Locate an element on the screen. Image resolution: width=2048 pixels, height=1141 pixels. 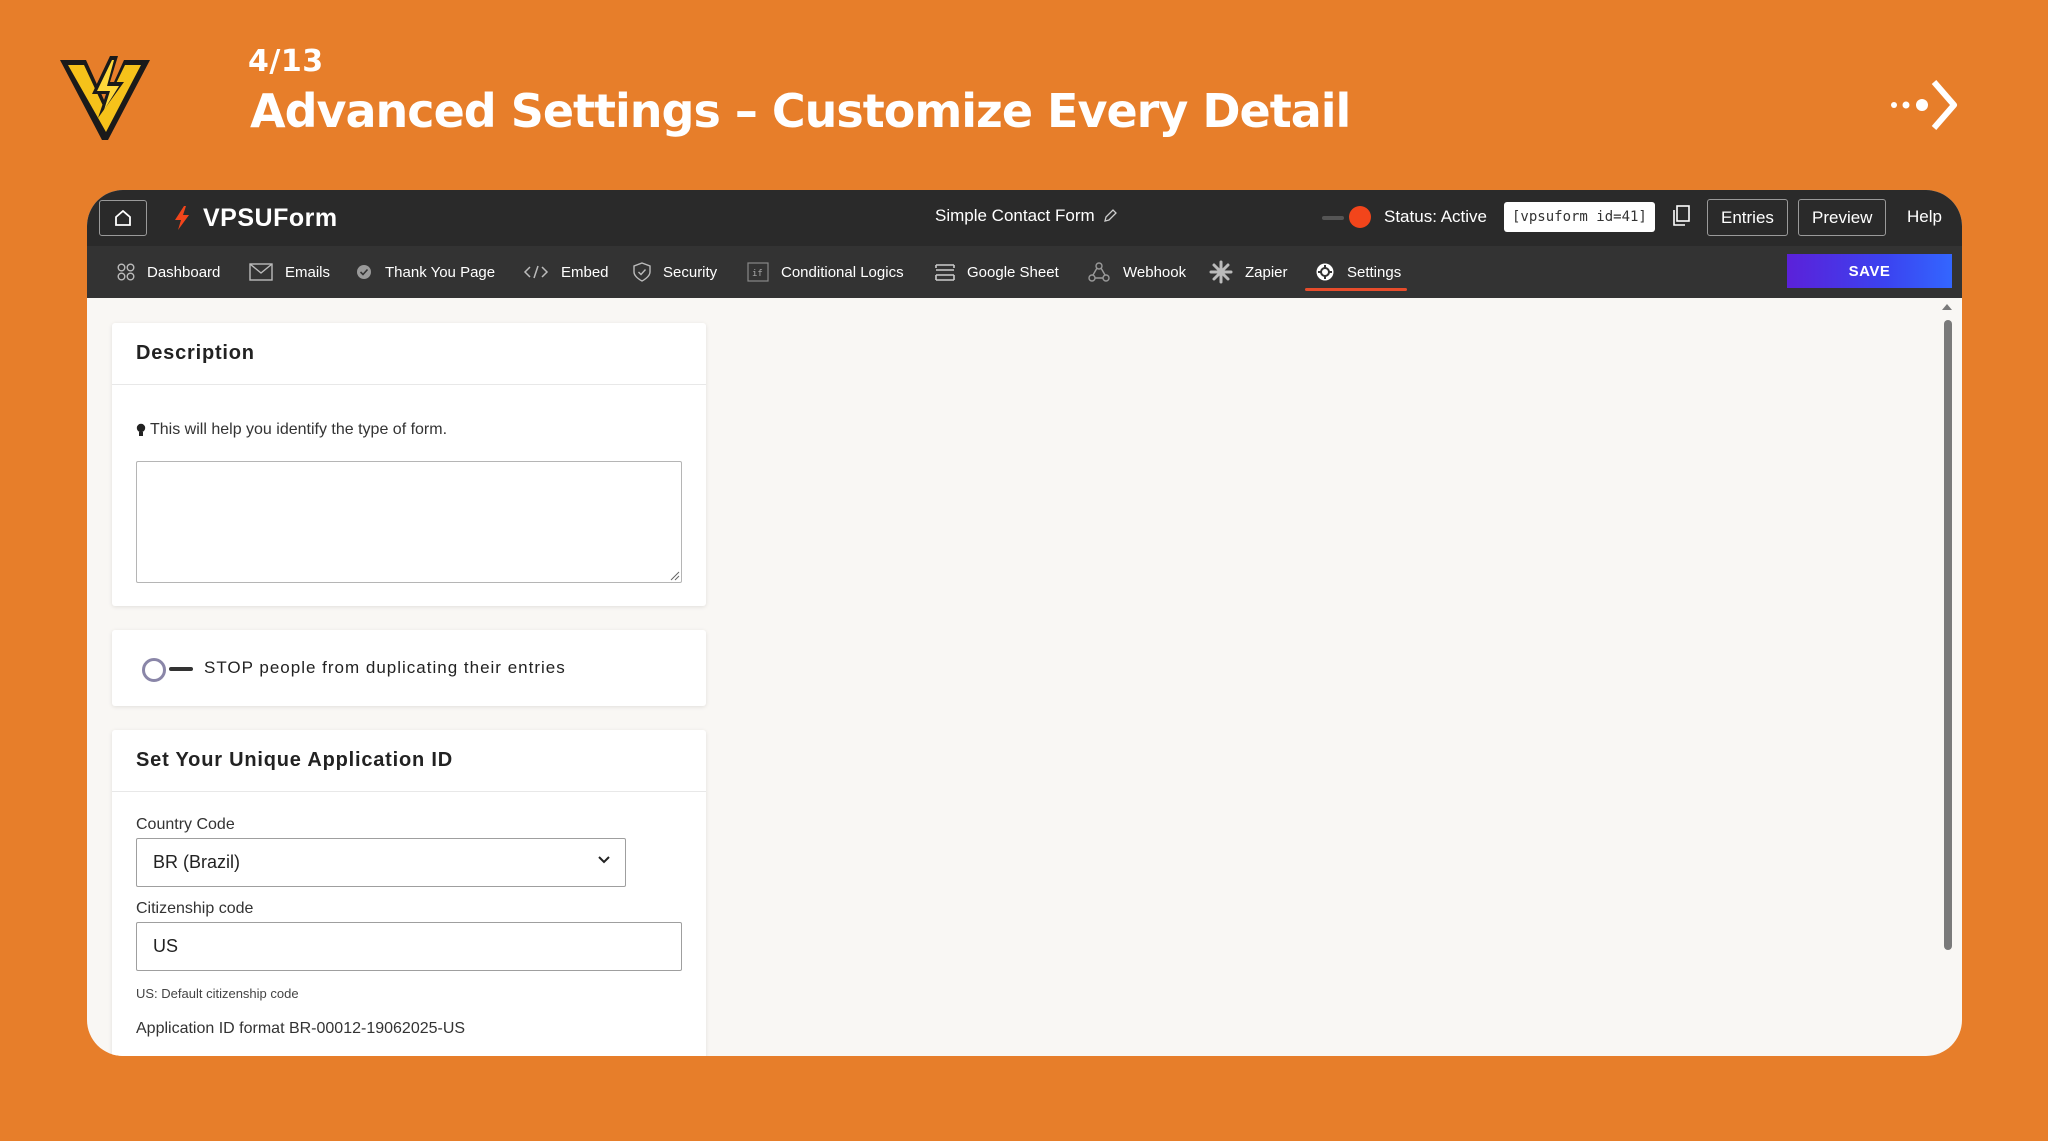
shield-icon is located at coordinates (642, 272).